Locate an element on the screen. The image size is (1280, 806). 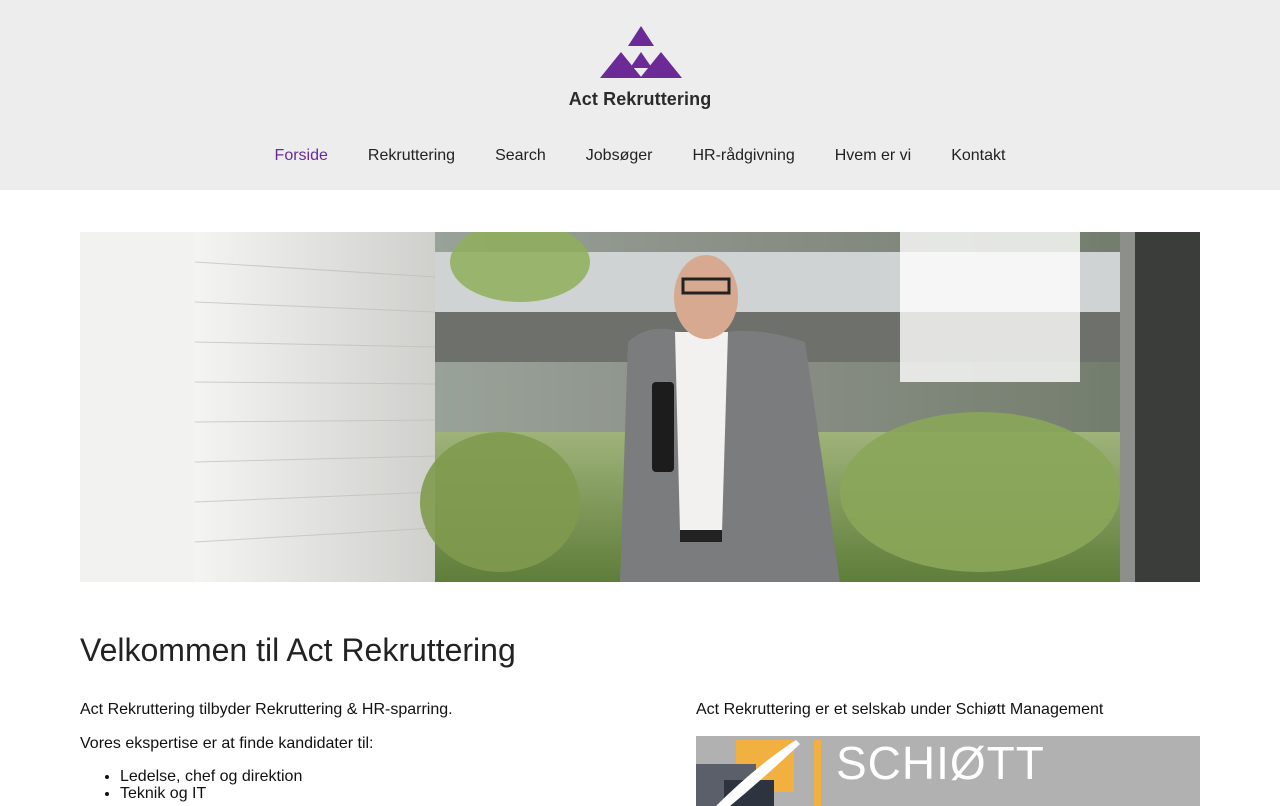
nav-item-hvem-er-vi: Hvem er vi is located at coordinates (873, 156).